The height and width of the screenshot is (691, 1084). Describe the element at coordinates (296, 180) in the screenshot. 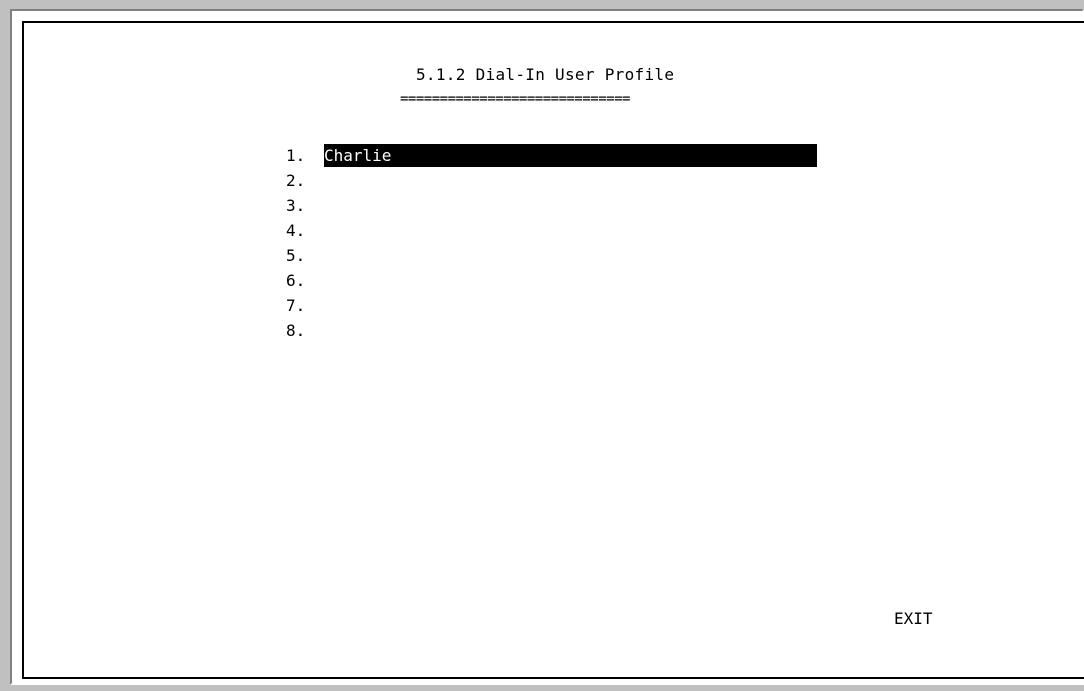

I see `profile-number: 2.` at that location.